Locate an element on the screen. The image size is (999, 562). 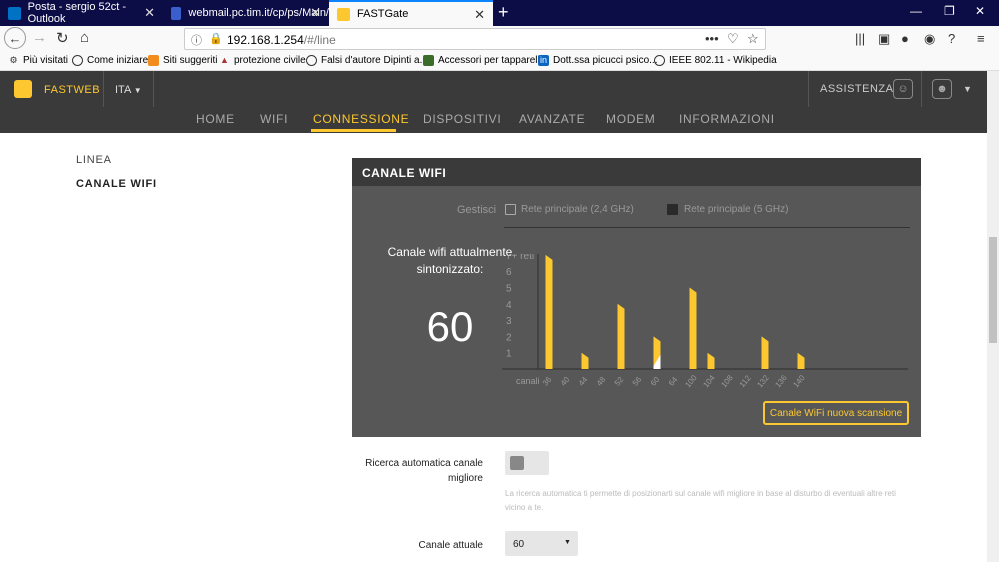
checkbox-5ghz-label: Rete principale (5 GHz) is located at coordinates (736, 209).